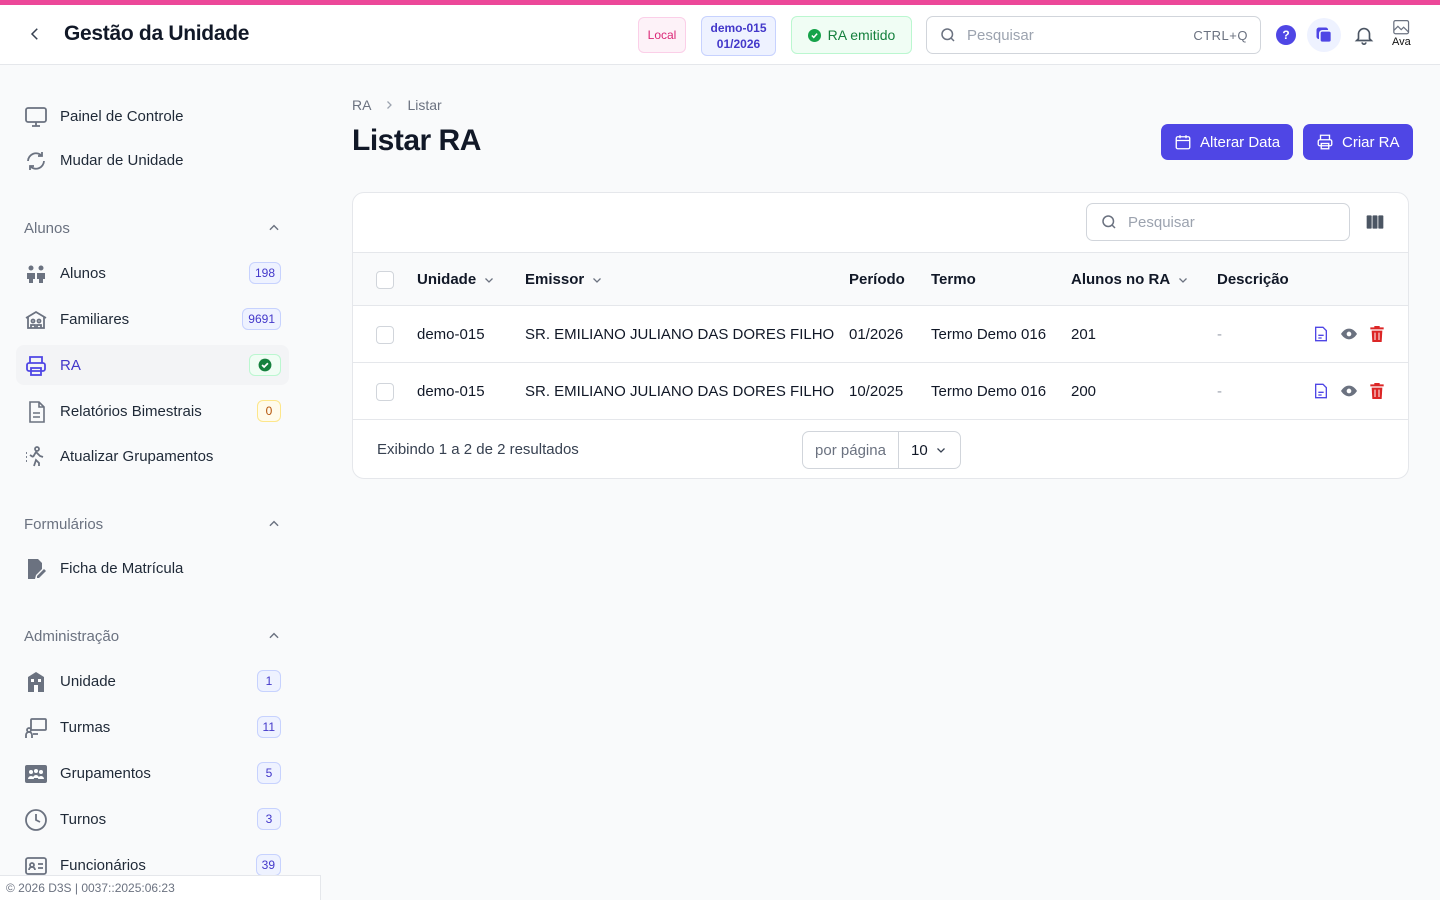 The height and width of the screenshot is (900, 1440). I want to click on cell-termo: Termo Demo 016, so click(989, 391).